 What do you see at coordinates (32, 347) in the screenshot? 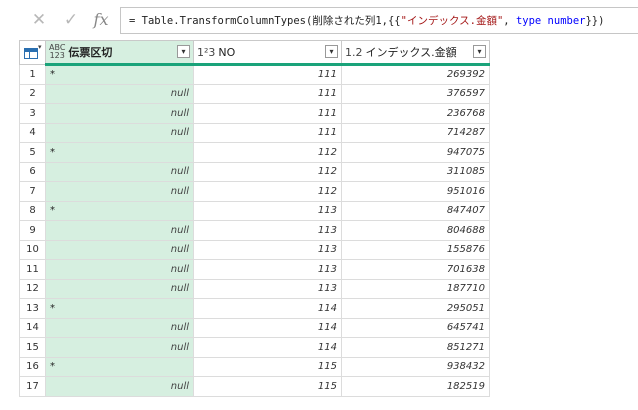
I see `row-number: 15` at bounding box center [32, 347].